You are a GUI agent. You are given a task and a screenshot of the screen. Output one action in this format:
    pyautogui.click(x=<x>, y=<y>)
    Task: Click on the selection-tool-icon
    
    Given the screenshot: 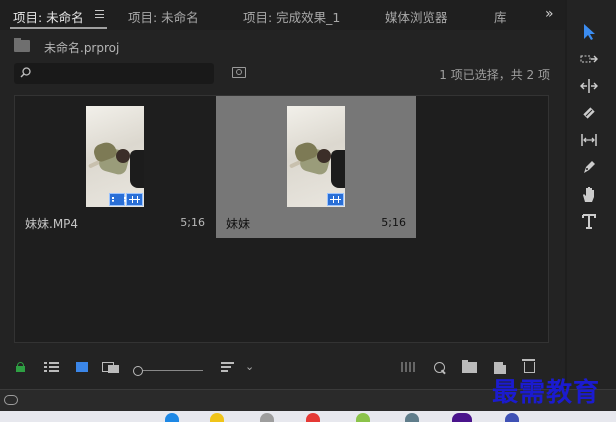 What is the action you would take?
    pyautogui.click(x=589, y=32)
    